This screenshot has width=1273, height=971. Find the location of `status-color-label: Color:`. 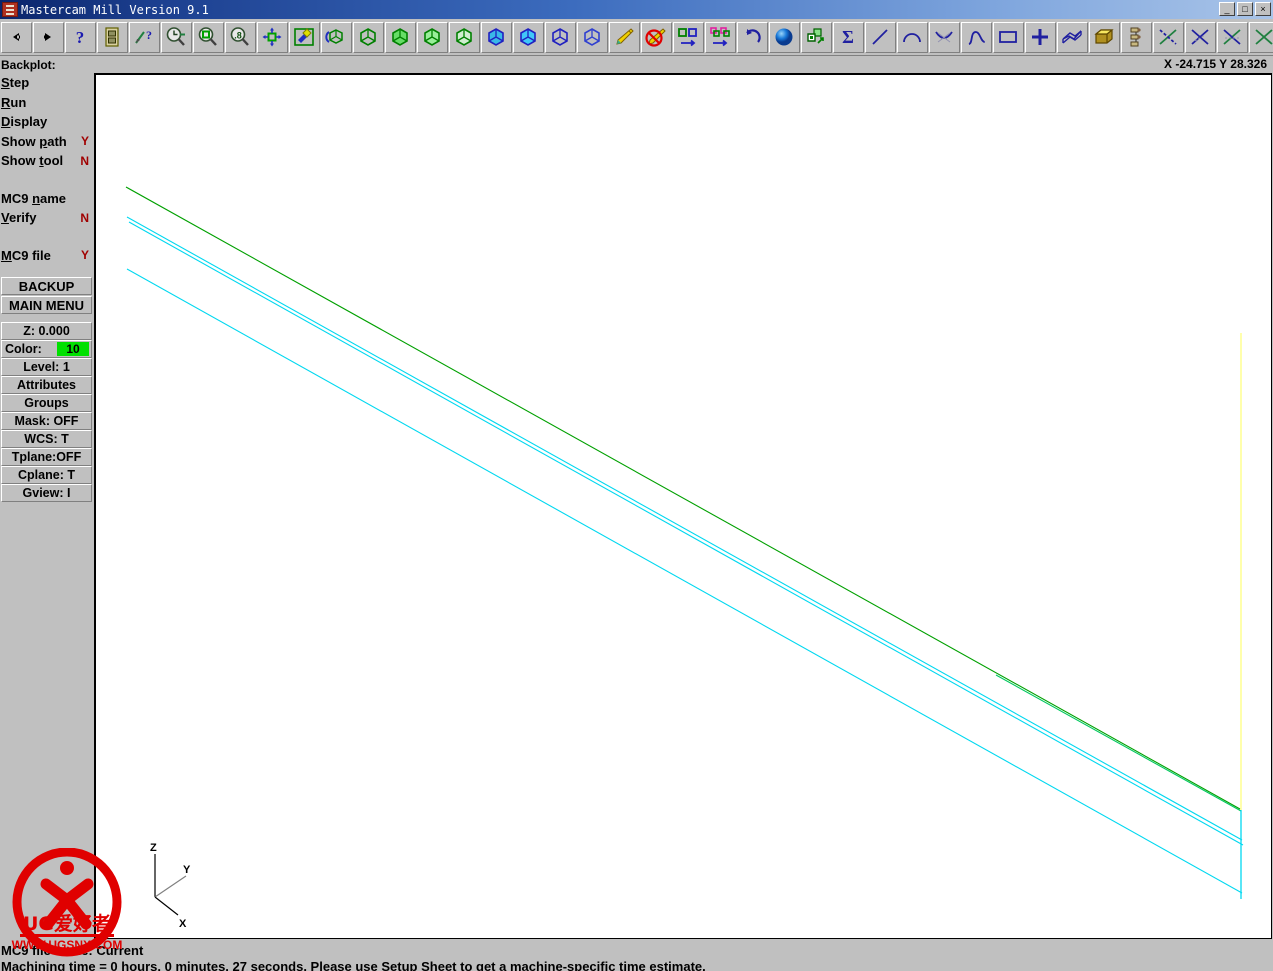

status-color-label: Color: is located at coordinates (23, 349).